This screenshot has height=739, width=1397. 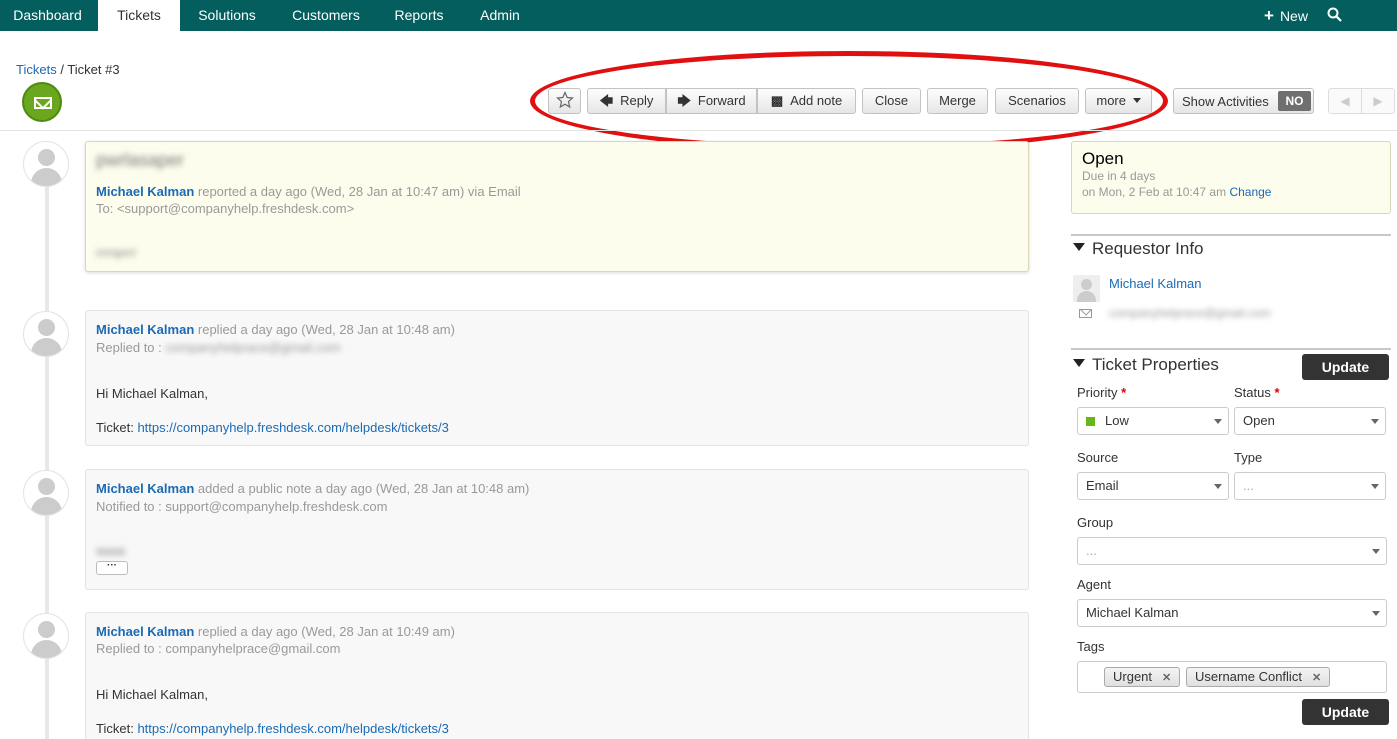 I want to click on forward-label: Forward, so click(x=721, y=100).